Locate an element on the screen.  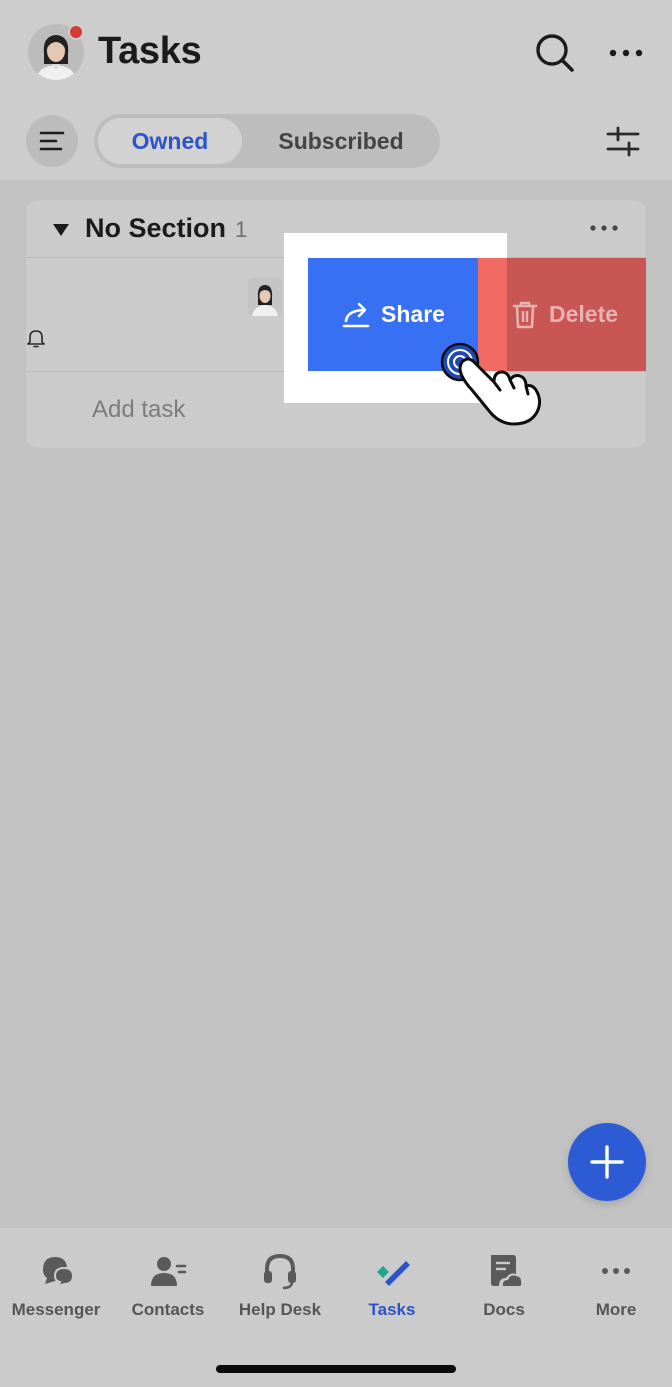
menu-lines-icon is located at coordinates (52, 141).